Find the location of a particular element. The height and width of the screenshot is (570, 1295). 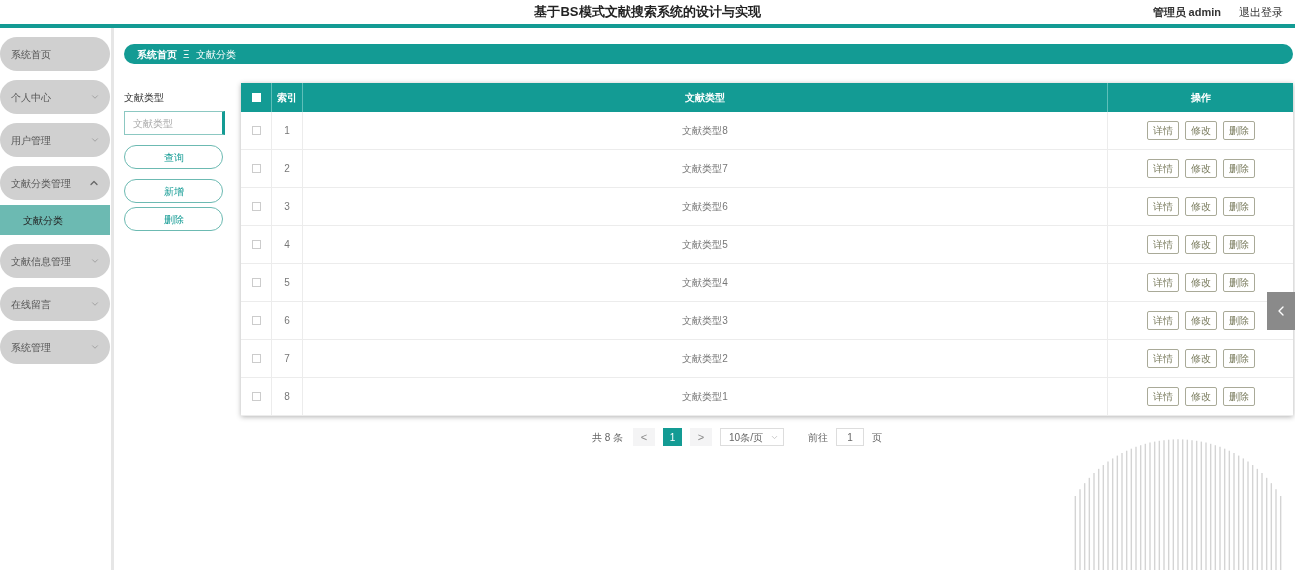

table-cell-text: 文献类型5 is located at coordinates (705, 245).